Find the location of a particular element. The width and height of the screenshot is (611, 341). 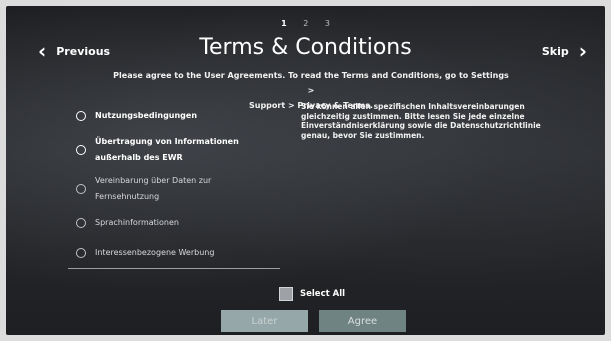

page-indicator-1: 1 is located at coordinates (284, 23).